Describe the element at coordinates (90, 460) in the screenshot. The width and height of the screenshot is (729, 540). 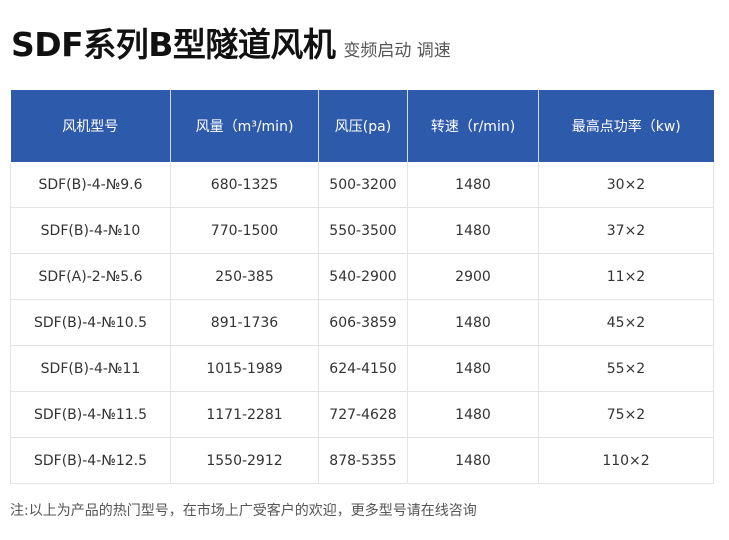
I see `cell-model: SDF(B)-4-№12.5` at that location.